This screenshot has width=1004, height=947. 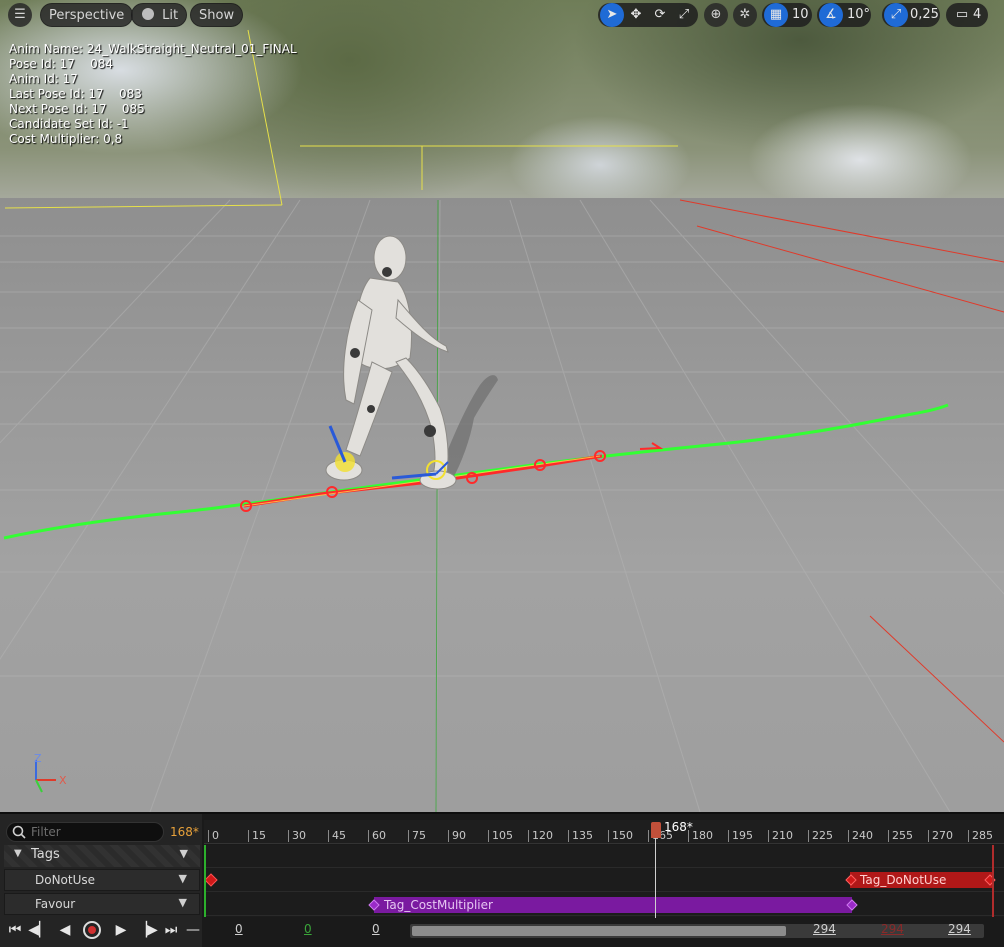 What do you see at coordinates (75, 94) in the screenshot?
I see `last-pose-id-text: Last Pose Id: 17 083` at bounding box center [75, 94].